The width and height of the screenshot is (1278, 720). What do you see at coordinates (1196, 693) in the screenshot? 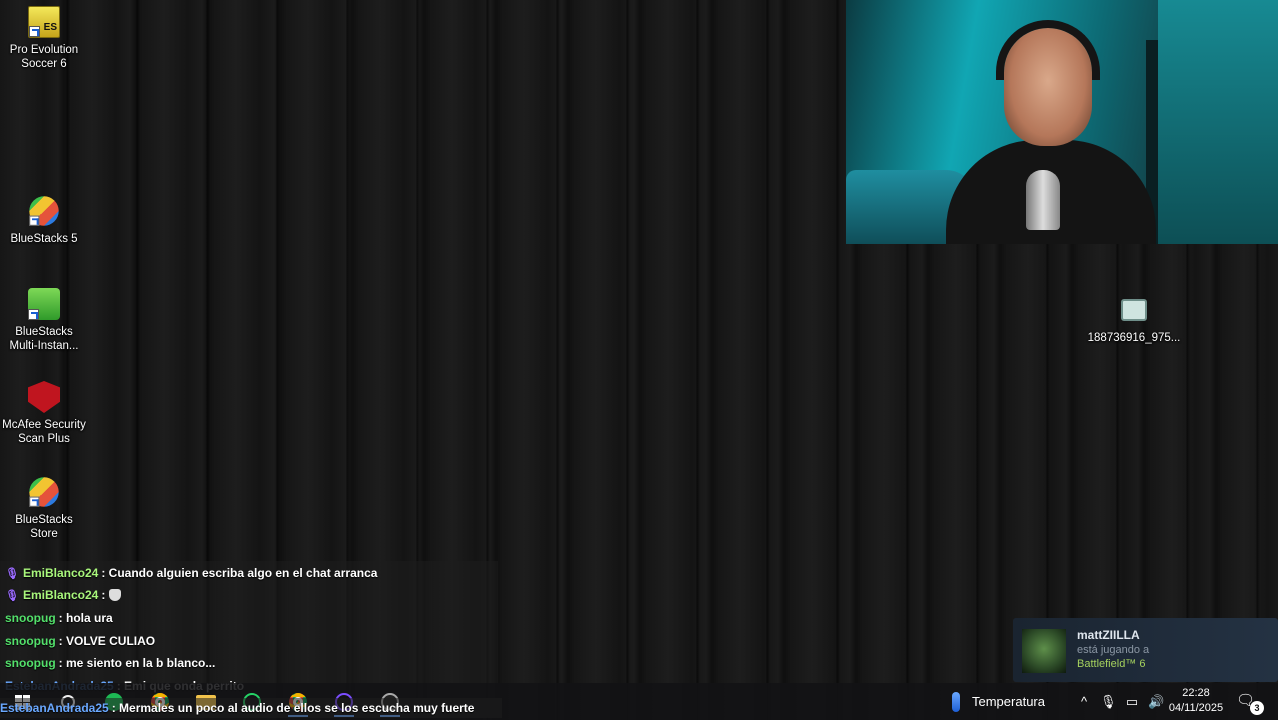
I see `clock-time: 22:28` at bounding box center [1196, 693].